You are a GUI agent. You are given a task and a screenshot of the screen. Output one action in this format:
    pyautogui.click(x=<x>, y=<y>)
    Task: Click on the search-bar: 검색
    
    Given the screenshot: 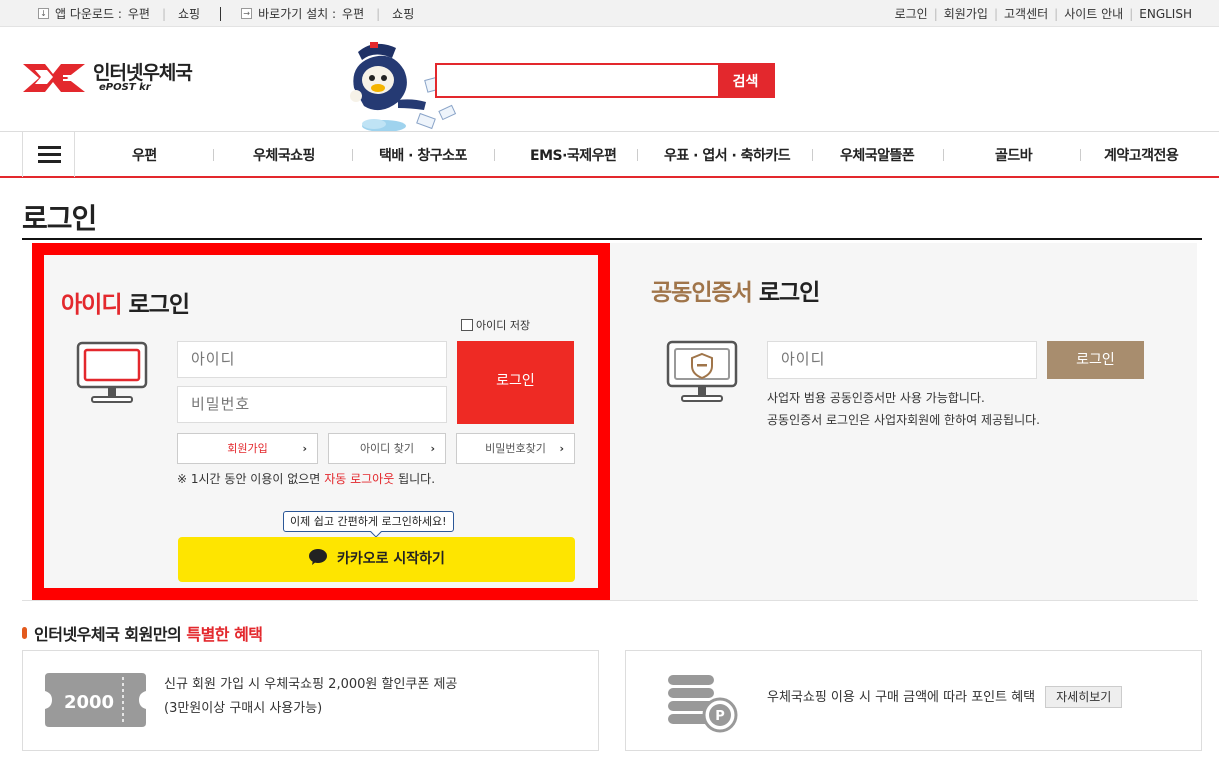 What is the action you would take?
    pyautogui.click(x=605, y=80)
    